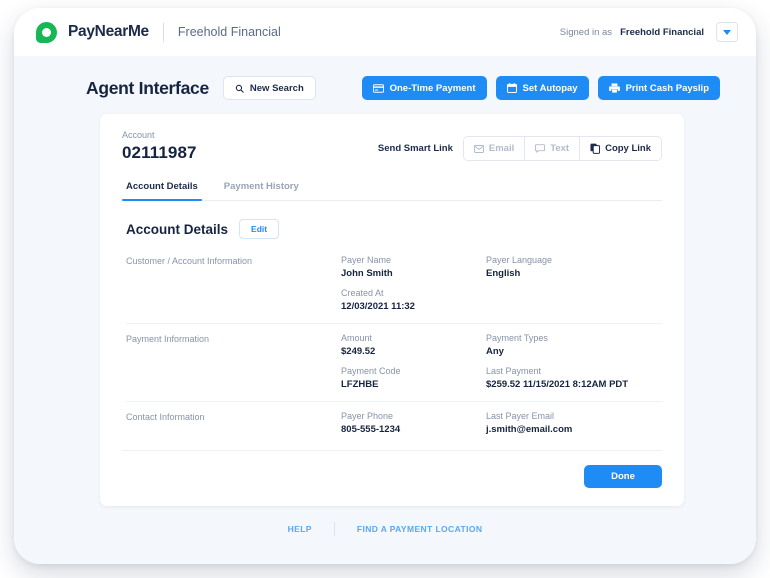  I want to click on field-payment-types: Payment Types Any, so click(558, 345).